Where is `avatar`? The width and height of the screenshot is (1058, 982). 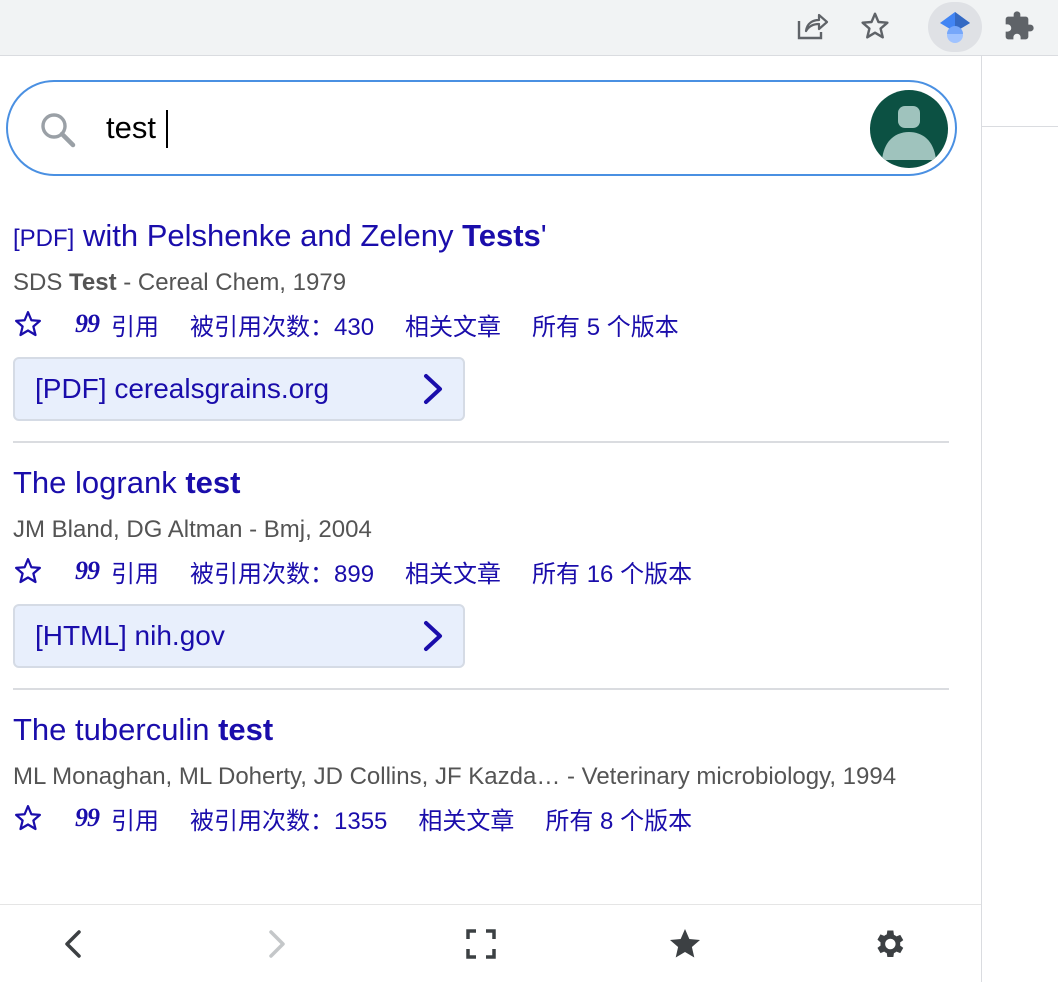 avatar is located at coordinates (909, 129).